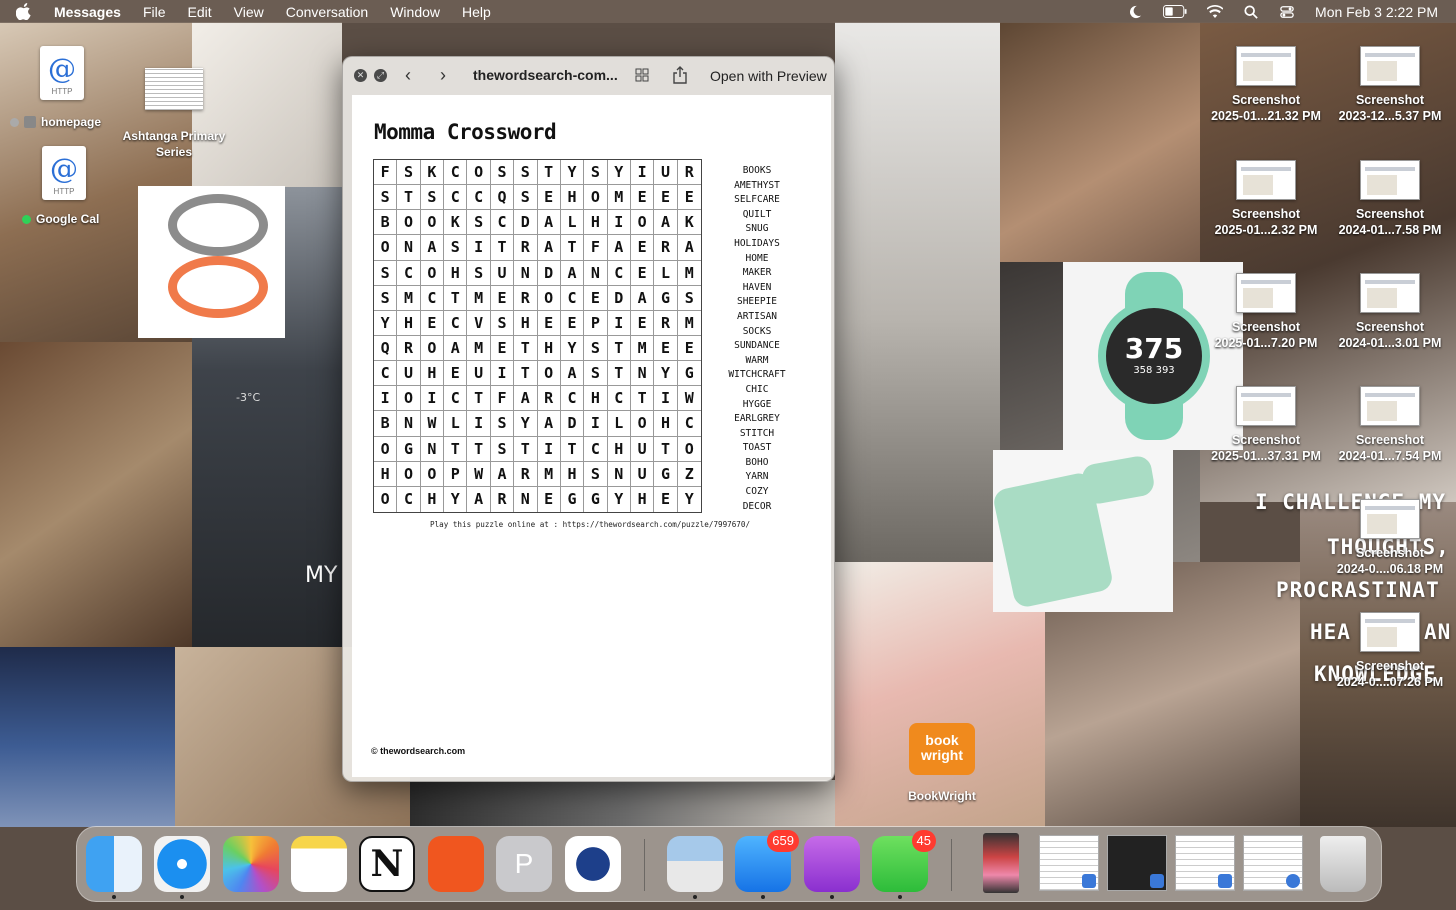  Describe the element at coordinates (768, 76) in the screenshot. I see `open-with-preview-button: Open with Preview` at that location.